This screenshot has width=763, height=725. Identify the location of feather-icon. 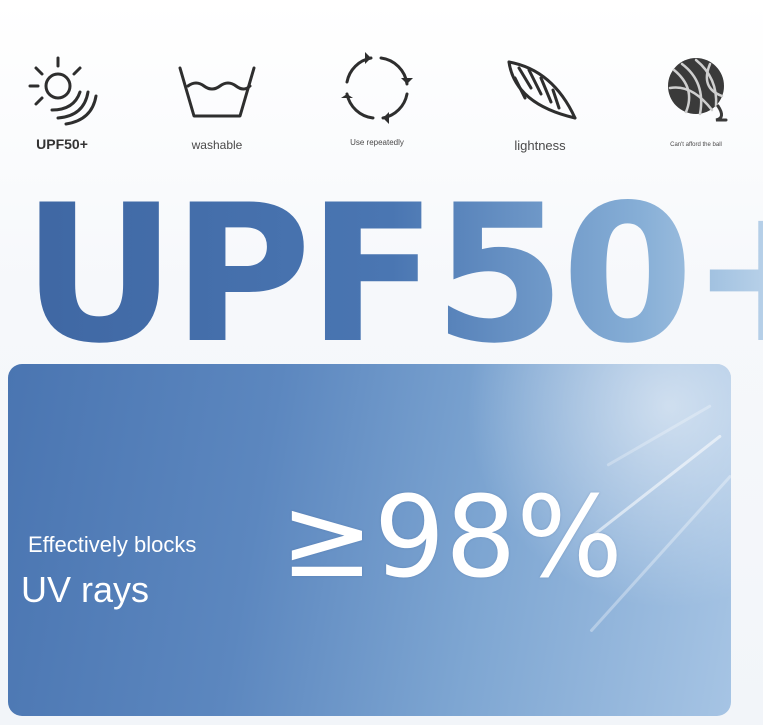
(540, 88).